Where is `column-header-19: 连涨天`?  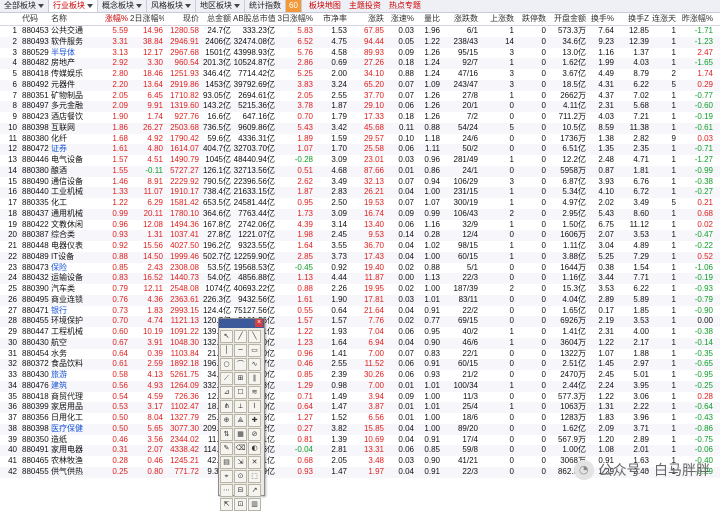
column-header-19: 连涨天 is located at coordinates (663, 19).